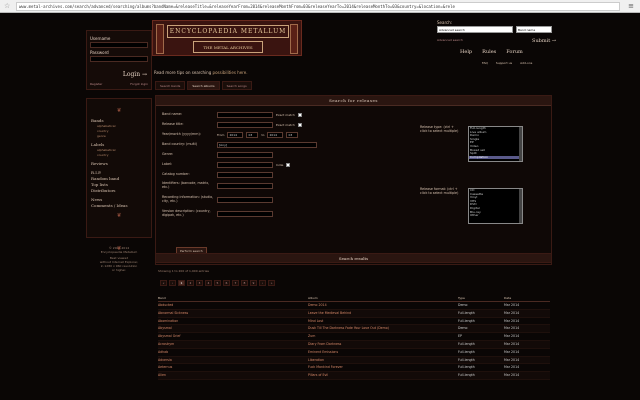 The width and height of the screenshot is (640, 400). What do you see at coordinates (299, 115) in the screenshot?
I see `band-exact-match-checkbox` at bounding box center [299, 115].